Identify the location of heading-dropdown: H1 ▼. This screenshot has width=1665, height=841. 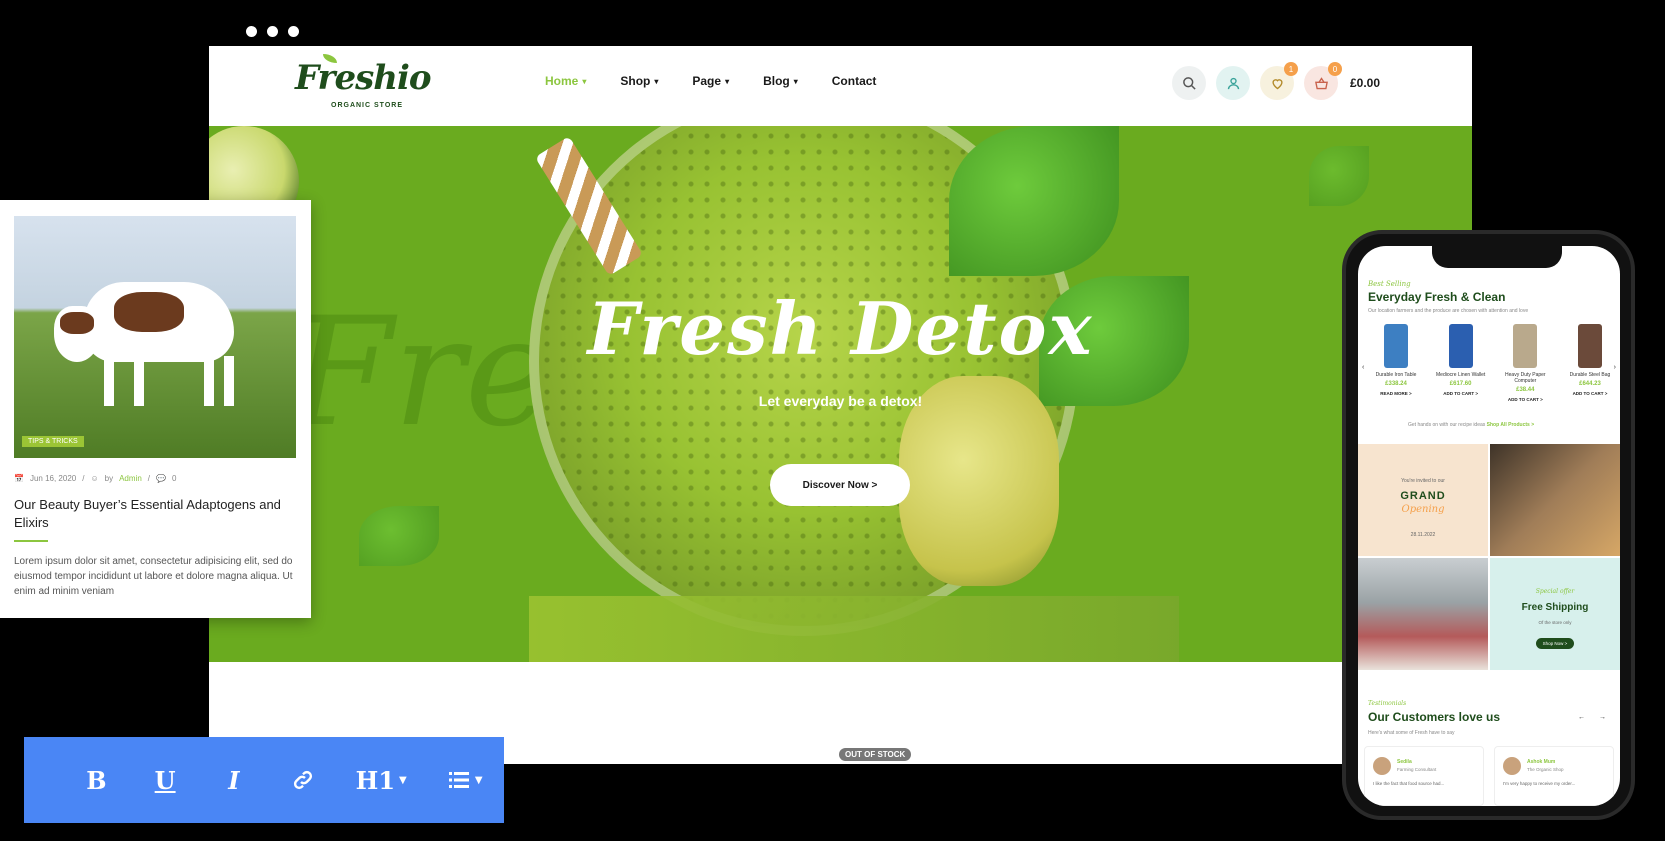
(381, 780).